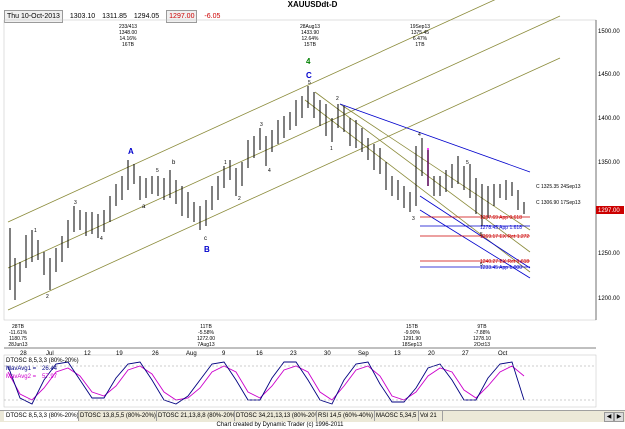 This screenshot has height=429, width=625. Describe the element at coordinates (205, 239) in the screenshot. I see `svg-text: c` at that location.